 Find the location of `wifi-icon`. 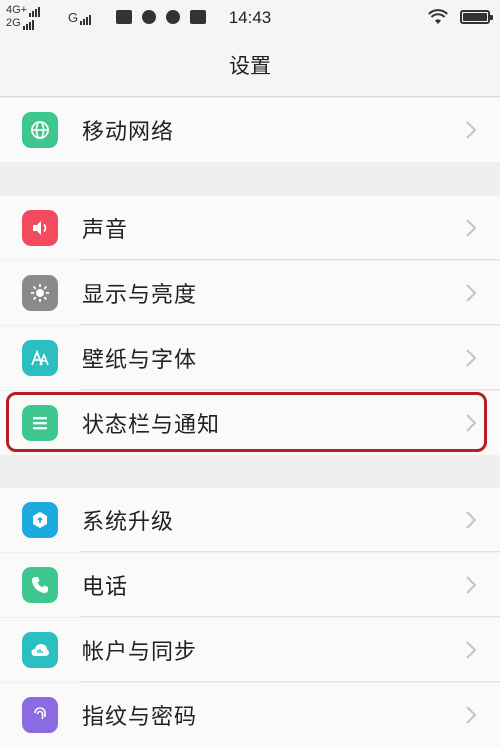

wifi-icon is located at coordinates (438, 16).